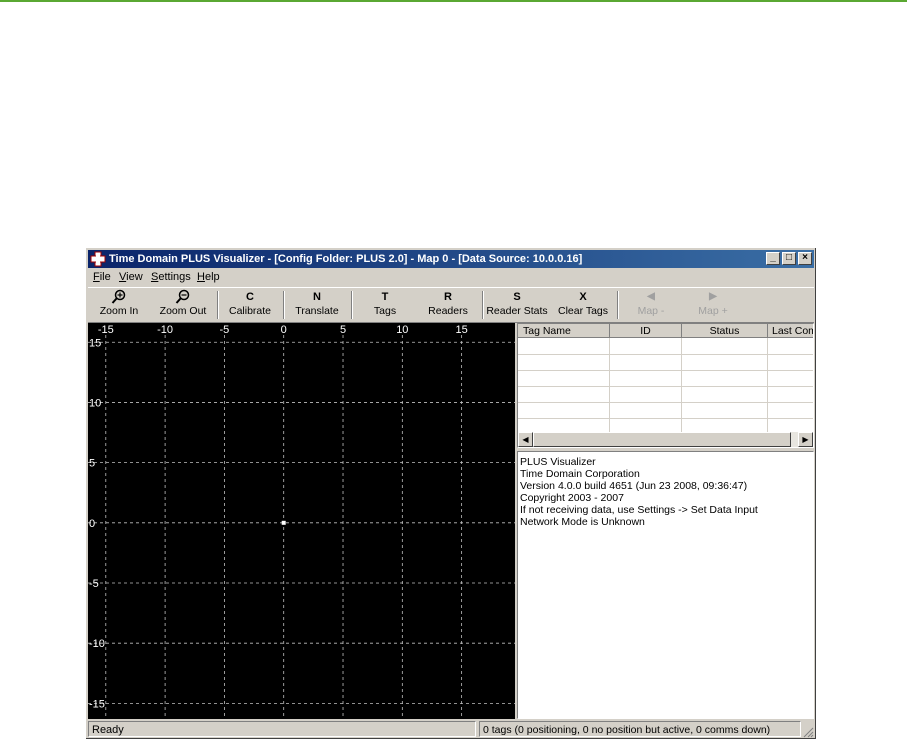 The width and height of the screenshot is (907, 740). What do you see at coordinates (343, 330) in the screenshot?
I see `x-tick-label: 5` at bounding box center [343, 330].